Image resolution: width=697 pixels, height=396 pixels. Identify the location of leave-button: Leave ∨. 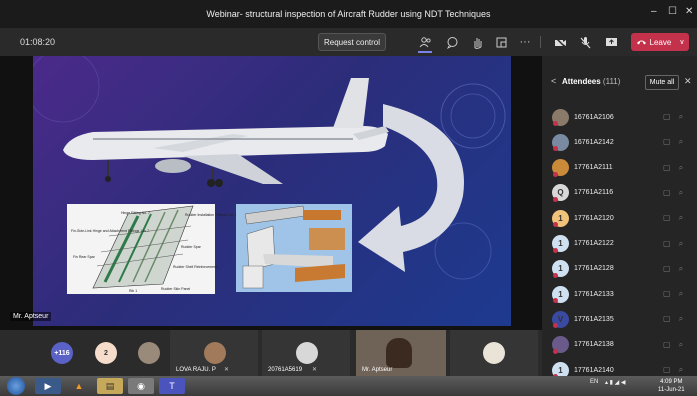
(660, 42).